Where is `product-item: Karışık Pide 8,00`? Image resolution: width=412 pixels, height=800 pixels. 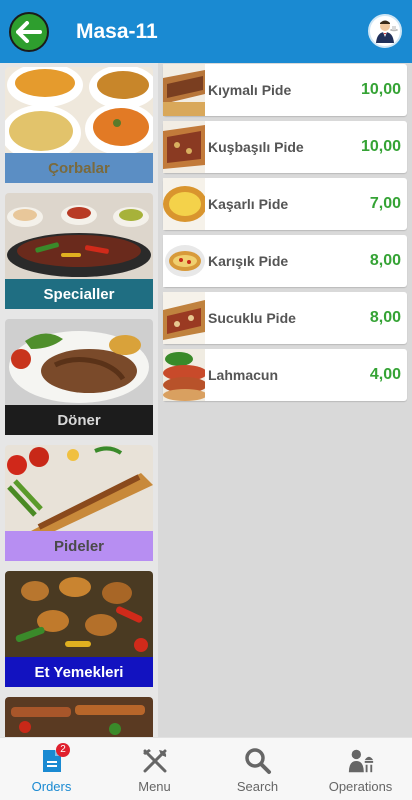 product-item: Karışık Pide 8,00 is located at coordinates (285, 261).